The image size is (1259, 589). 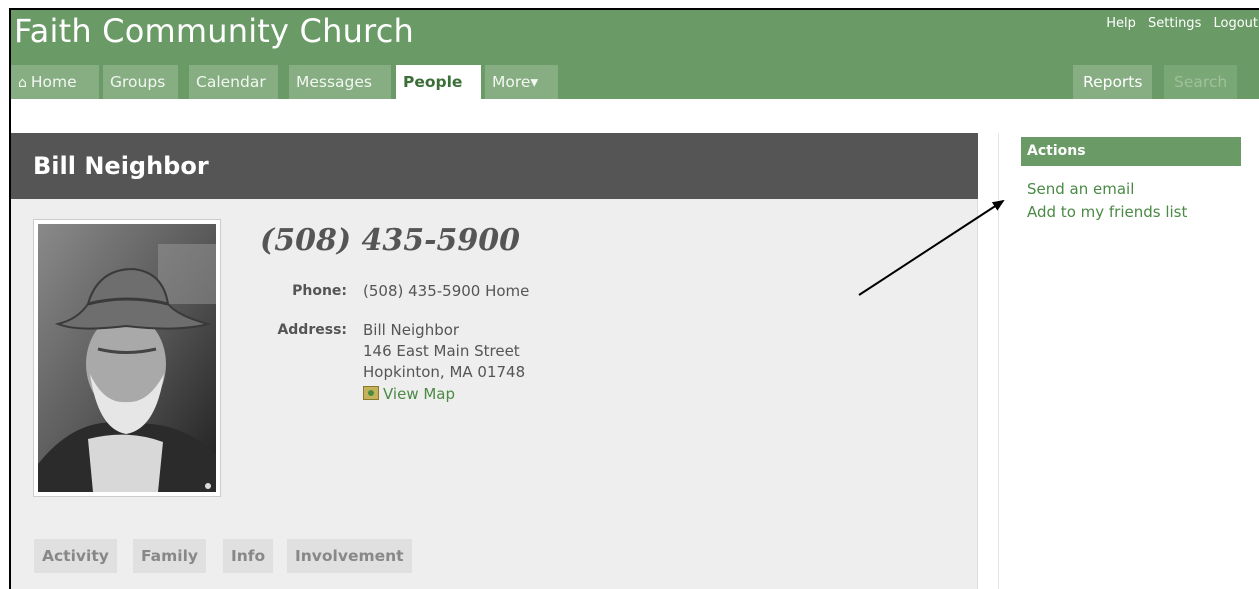 I want to click on person-name-bar: Bill Neighbor, so click(x=494, y=166).